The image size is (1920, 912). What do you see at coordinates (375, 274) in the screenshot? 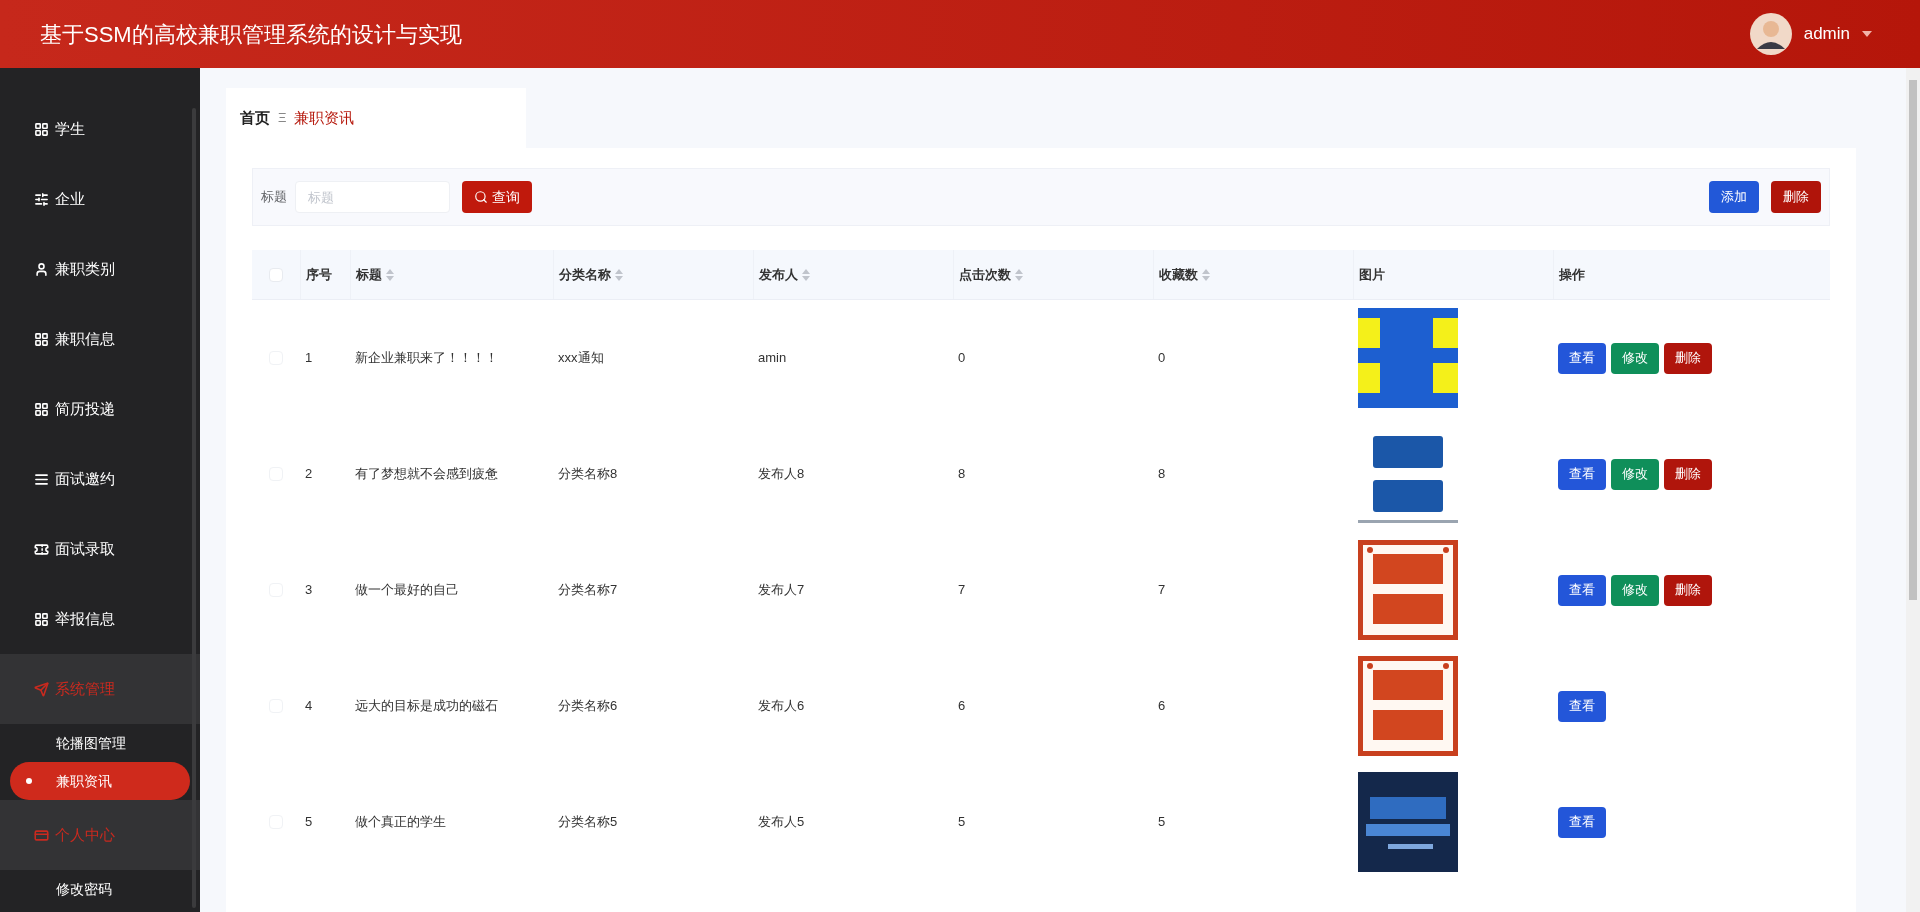
I see `column-header: 标题` at bounding box center [375, 274].